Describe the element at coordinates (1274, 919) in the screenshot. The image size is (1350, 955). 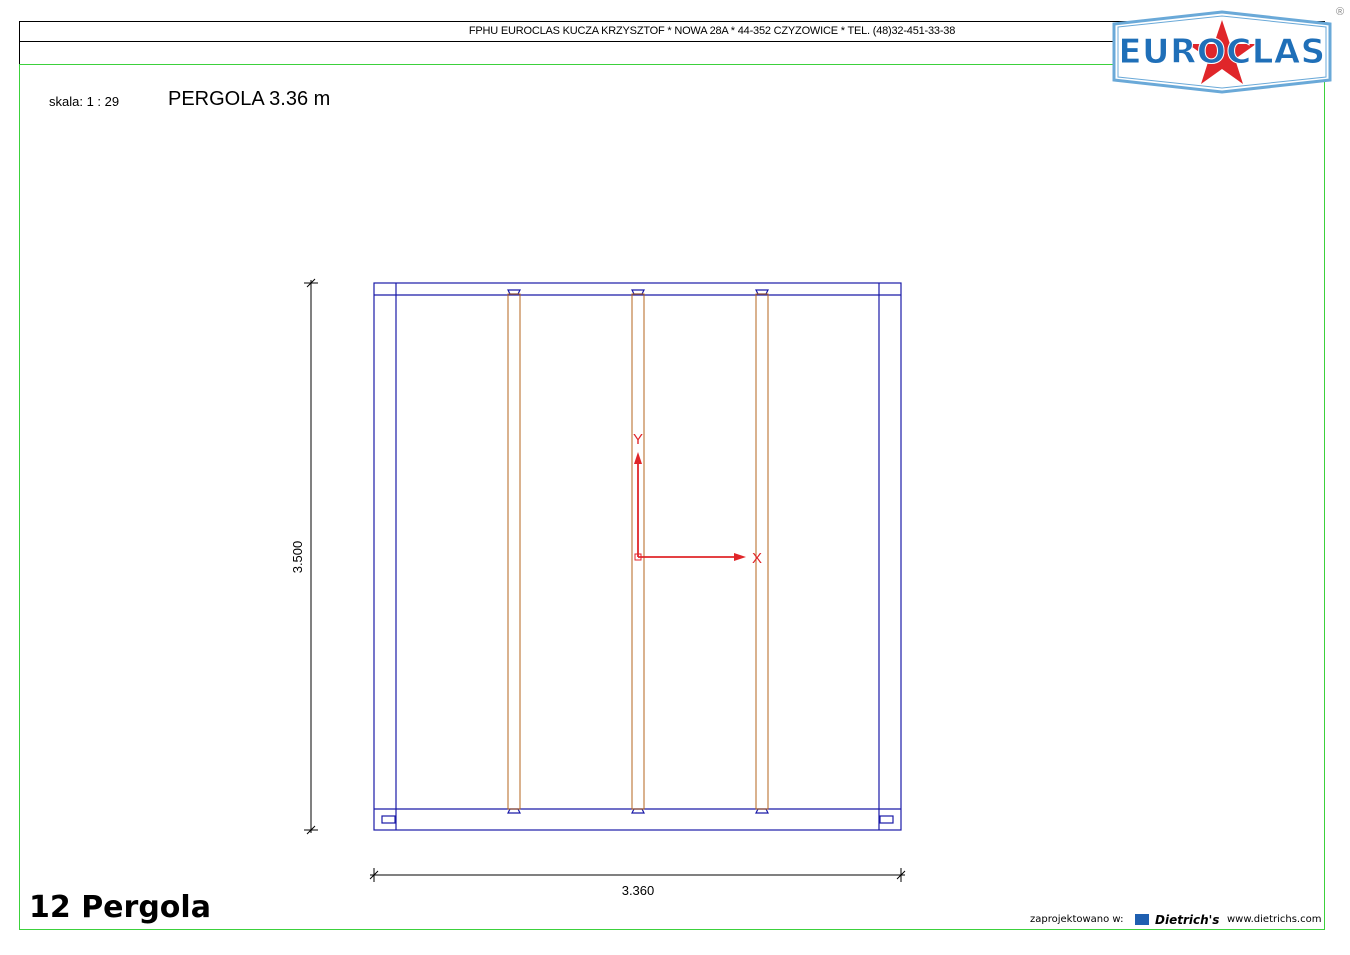
I see `dietrichs-url: www.dietrichs.com` at that location.